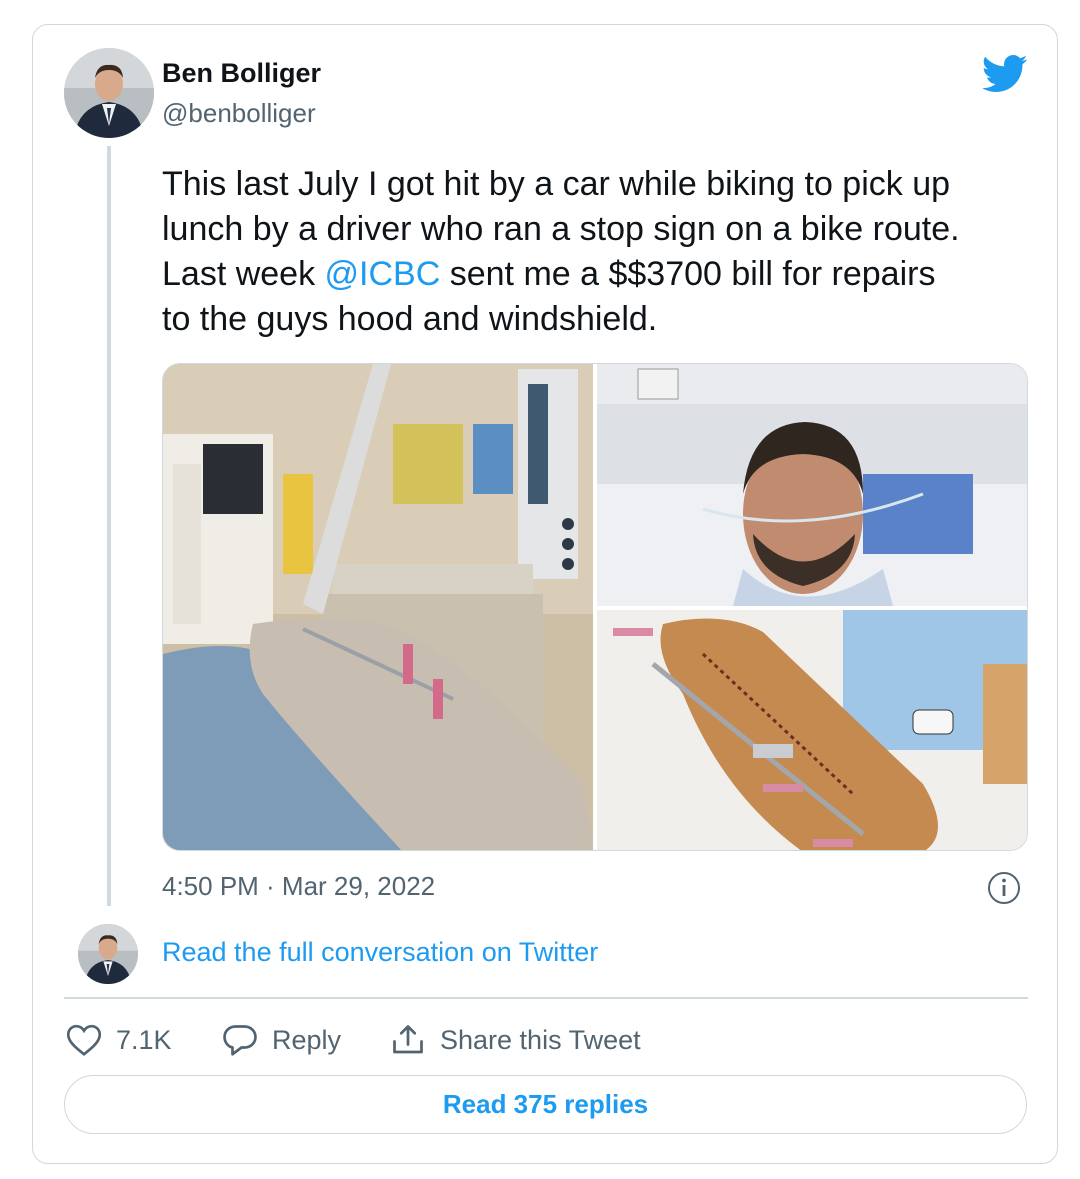 The width and height of the screenshot is (1080, 1179). I want to click on thread-line, so click(109, 526).